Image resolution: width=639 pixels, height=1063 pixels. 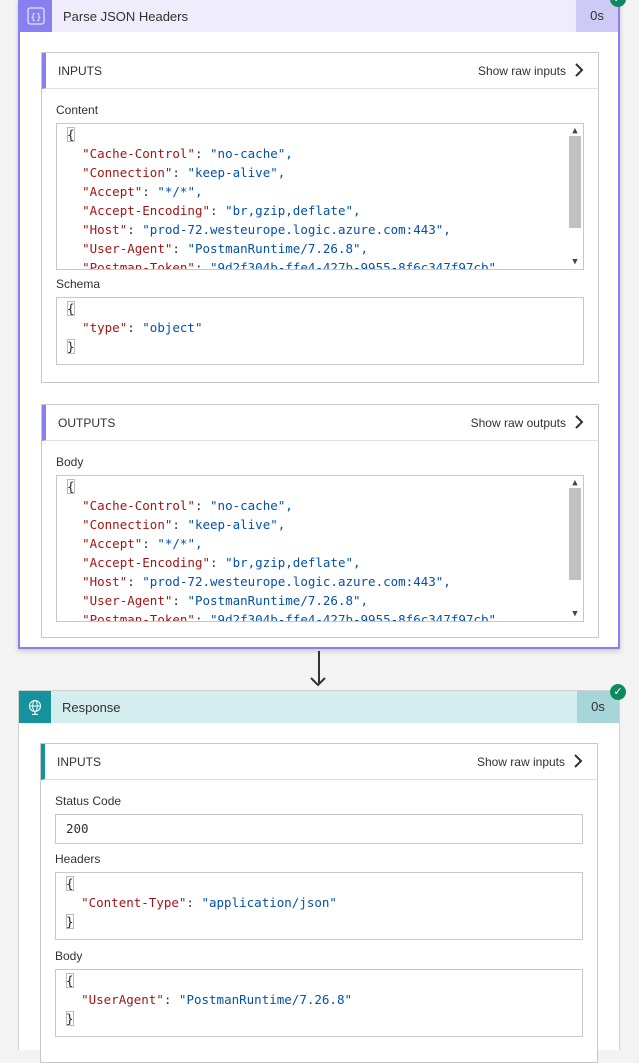 I want to click on headers-label: Headers, so click(x=78, y=859).